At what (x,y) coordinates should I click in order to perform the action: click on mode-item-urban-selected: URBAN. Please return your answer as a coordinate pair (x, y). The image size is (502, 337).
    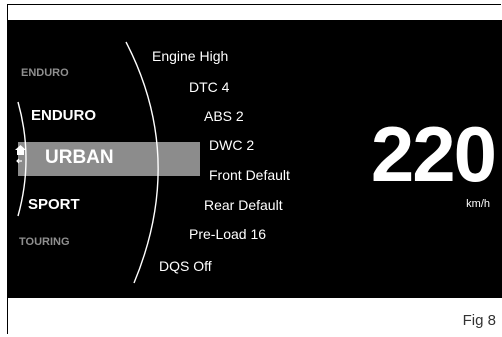
    Looking at the image, I should click on (79, 158).